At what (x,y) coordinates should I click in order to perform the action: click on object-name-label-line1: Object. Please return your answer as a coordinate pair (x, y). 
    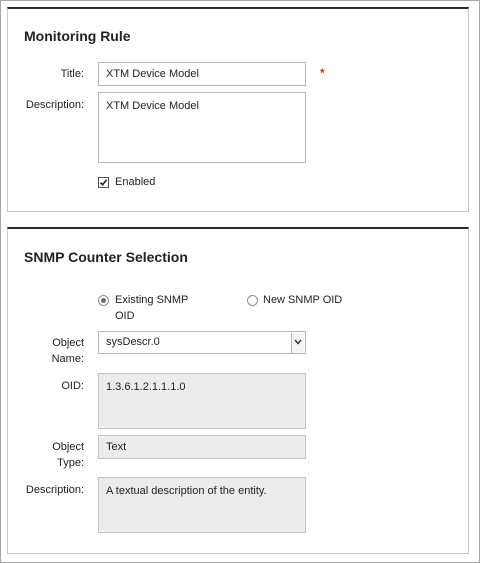
    Looking at the image, I should click on (68, 343).